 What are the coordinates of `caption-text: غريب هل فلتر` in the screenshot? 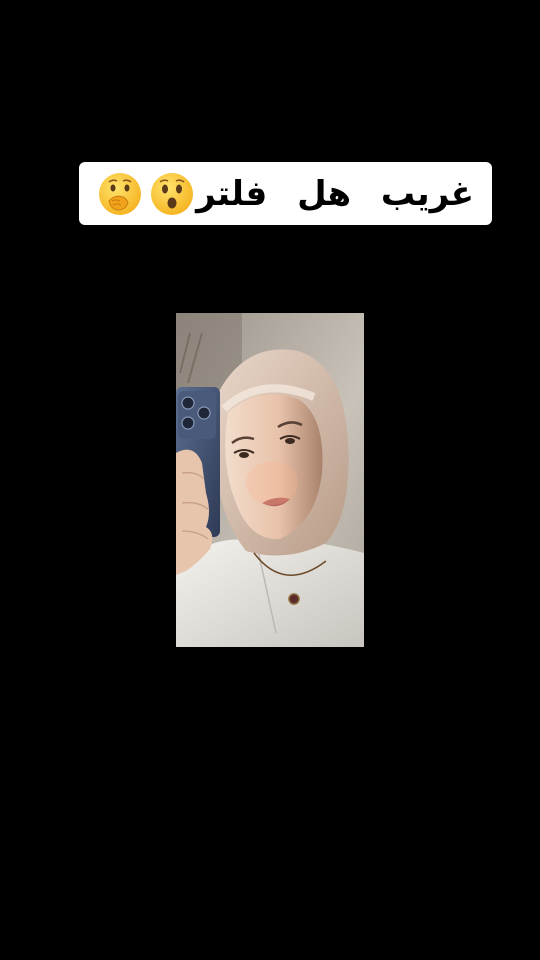 It's located at (335, 193).